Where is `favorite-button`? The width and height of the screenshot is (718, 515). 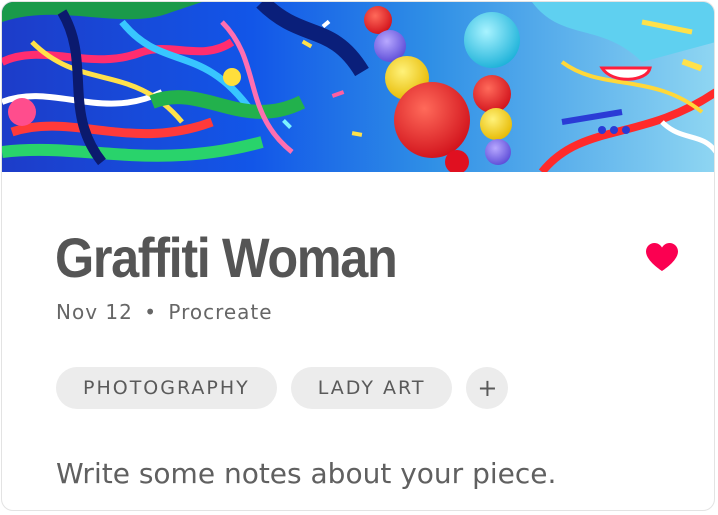 favorite-button is located at coordinates (662, 257).